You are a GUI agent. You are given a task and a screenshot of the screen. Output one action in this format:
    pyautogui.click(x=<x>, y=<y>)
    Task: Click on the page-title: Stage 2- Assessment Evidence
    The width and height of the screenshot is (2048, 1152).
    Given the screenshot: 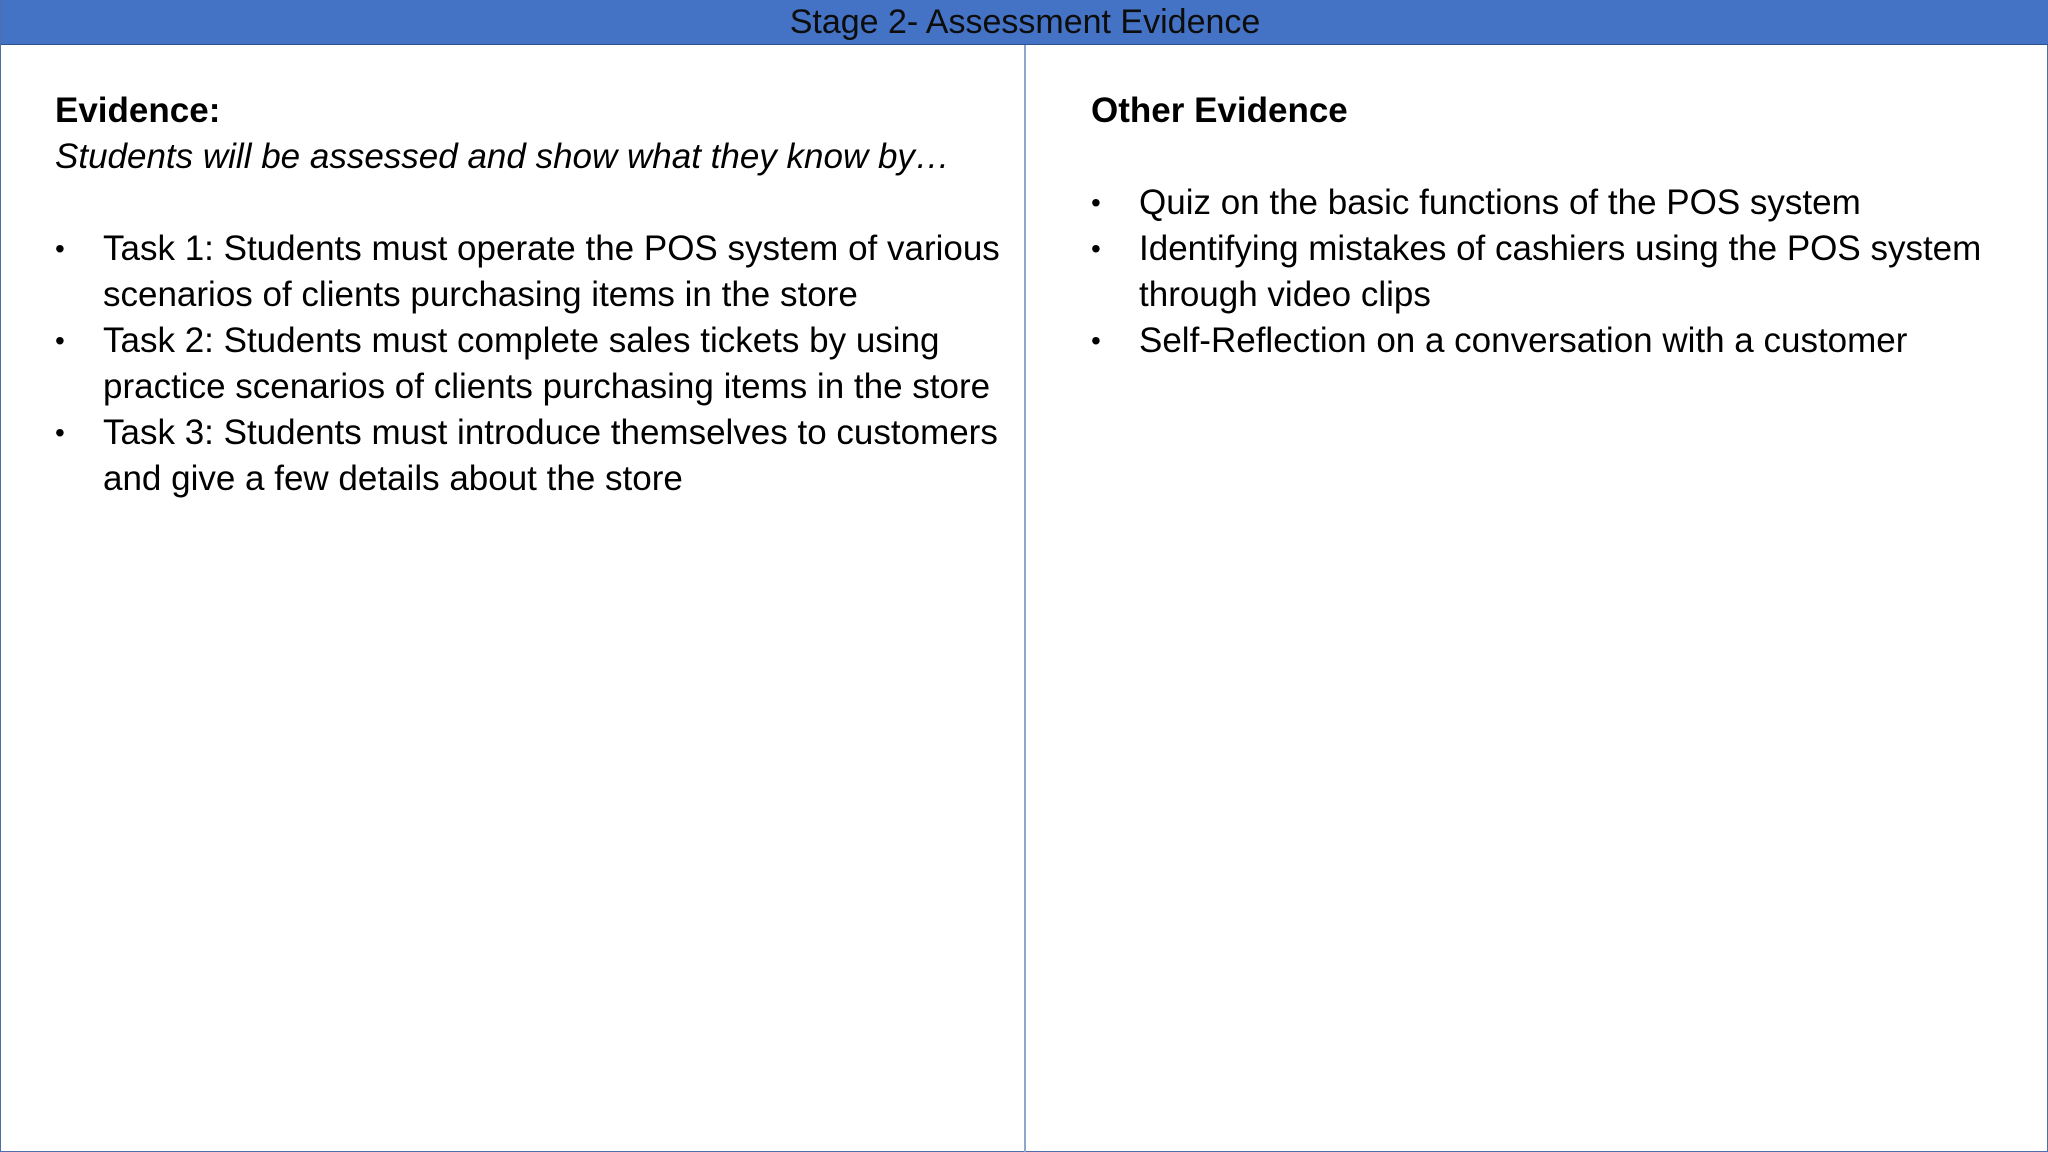 What is the action you would take?
    pyautogui.click(x=1025, y=22)
    